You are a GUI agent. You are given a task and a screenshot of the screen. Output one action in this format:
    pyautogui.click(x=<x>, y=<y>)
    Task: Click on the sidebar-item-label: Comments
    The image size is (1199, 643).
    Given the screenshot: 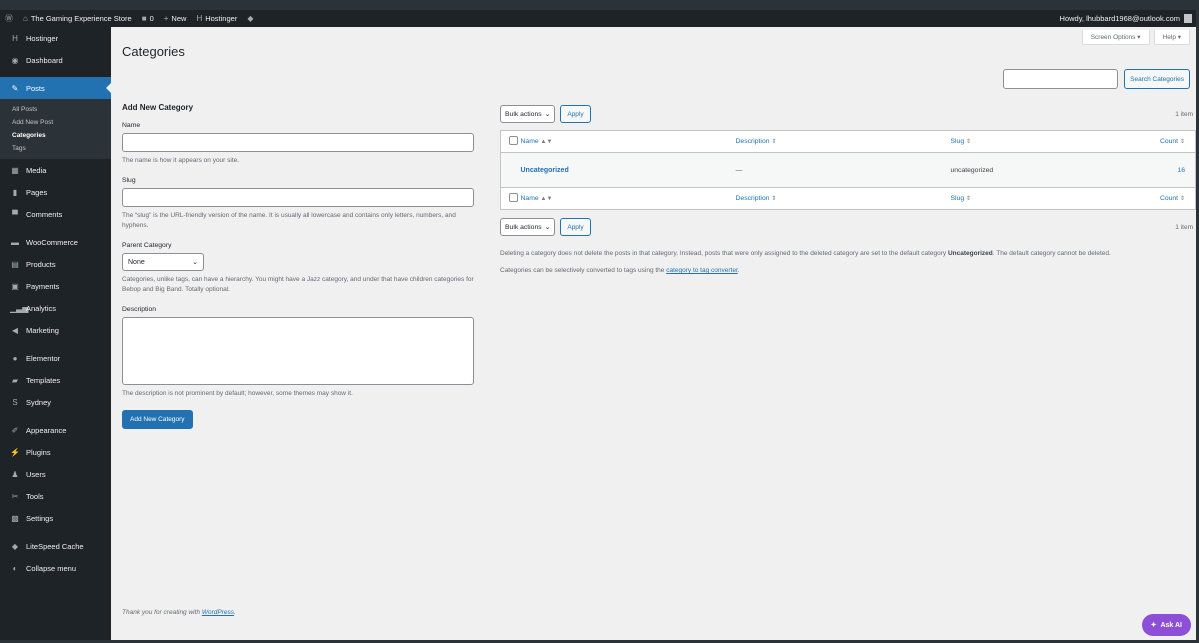 What is the action you would take?
    pyautogui.click(x=44, y=214)
    